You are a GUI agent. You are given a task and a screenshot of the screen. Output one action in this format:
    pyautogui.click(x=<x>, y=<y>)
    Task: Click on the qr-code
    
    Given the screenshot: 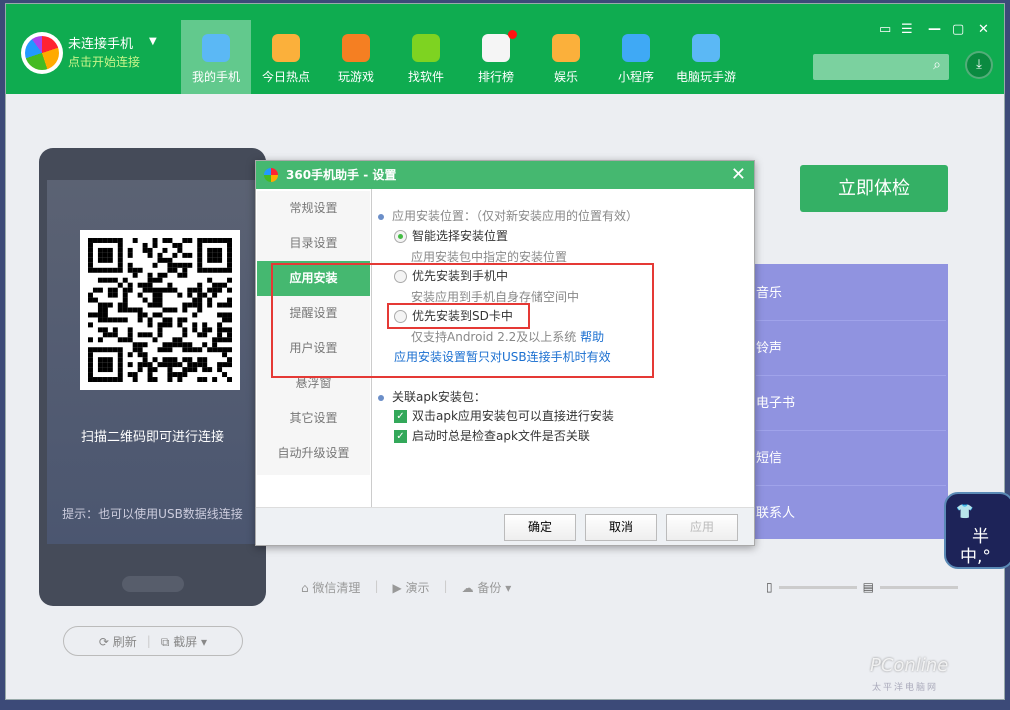 What is the action you would take?
    pyautogui.click(x=160, y=310)
    